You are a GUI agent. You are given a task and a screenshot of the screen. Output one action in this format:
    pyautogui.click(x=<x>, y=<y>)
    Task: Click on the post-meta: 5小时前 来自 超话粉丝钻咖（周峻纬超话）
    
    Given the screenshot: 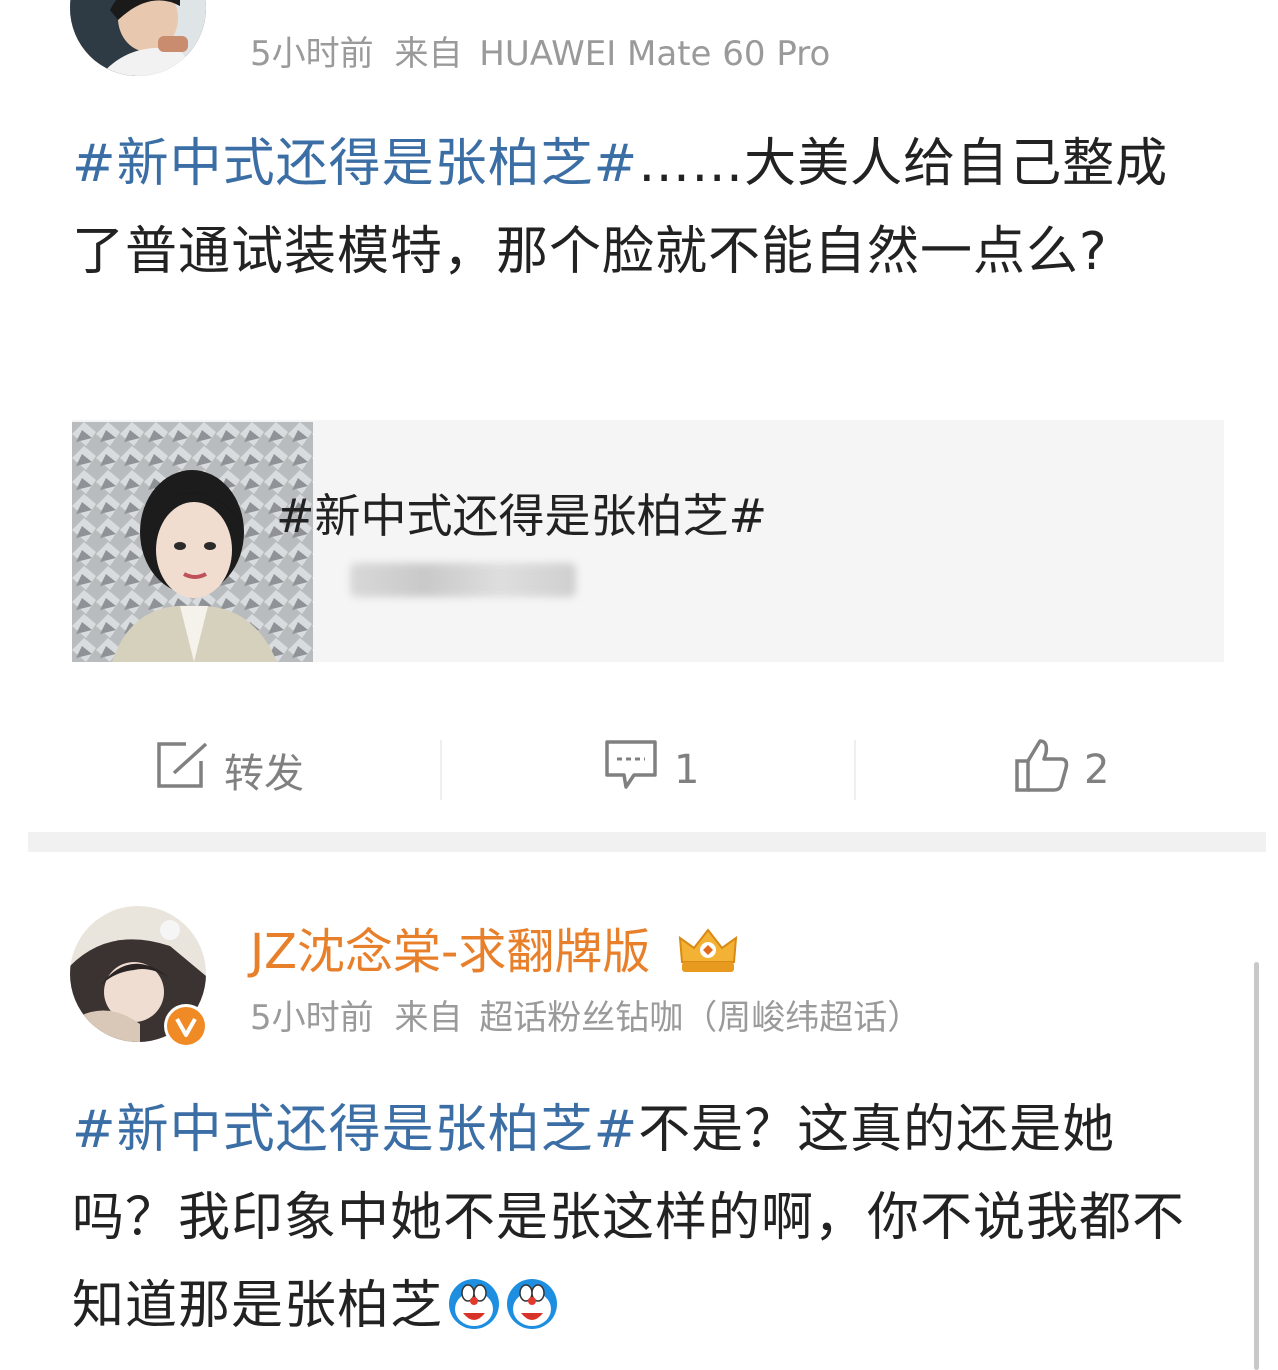 What is the action you would take?
    pyautogui.click(x=585, y=1014)
    